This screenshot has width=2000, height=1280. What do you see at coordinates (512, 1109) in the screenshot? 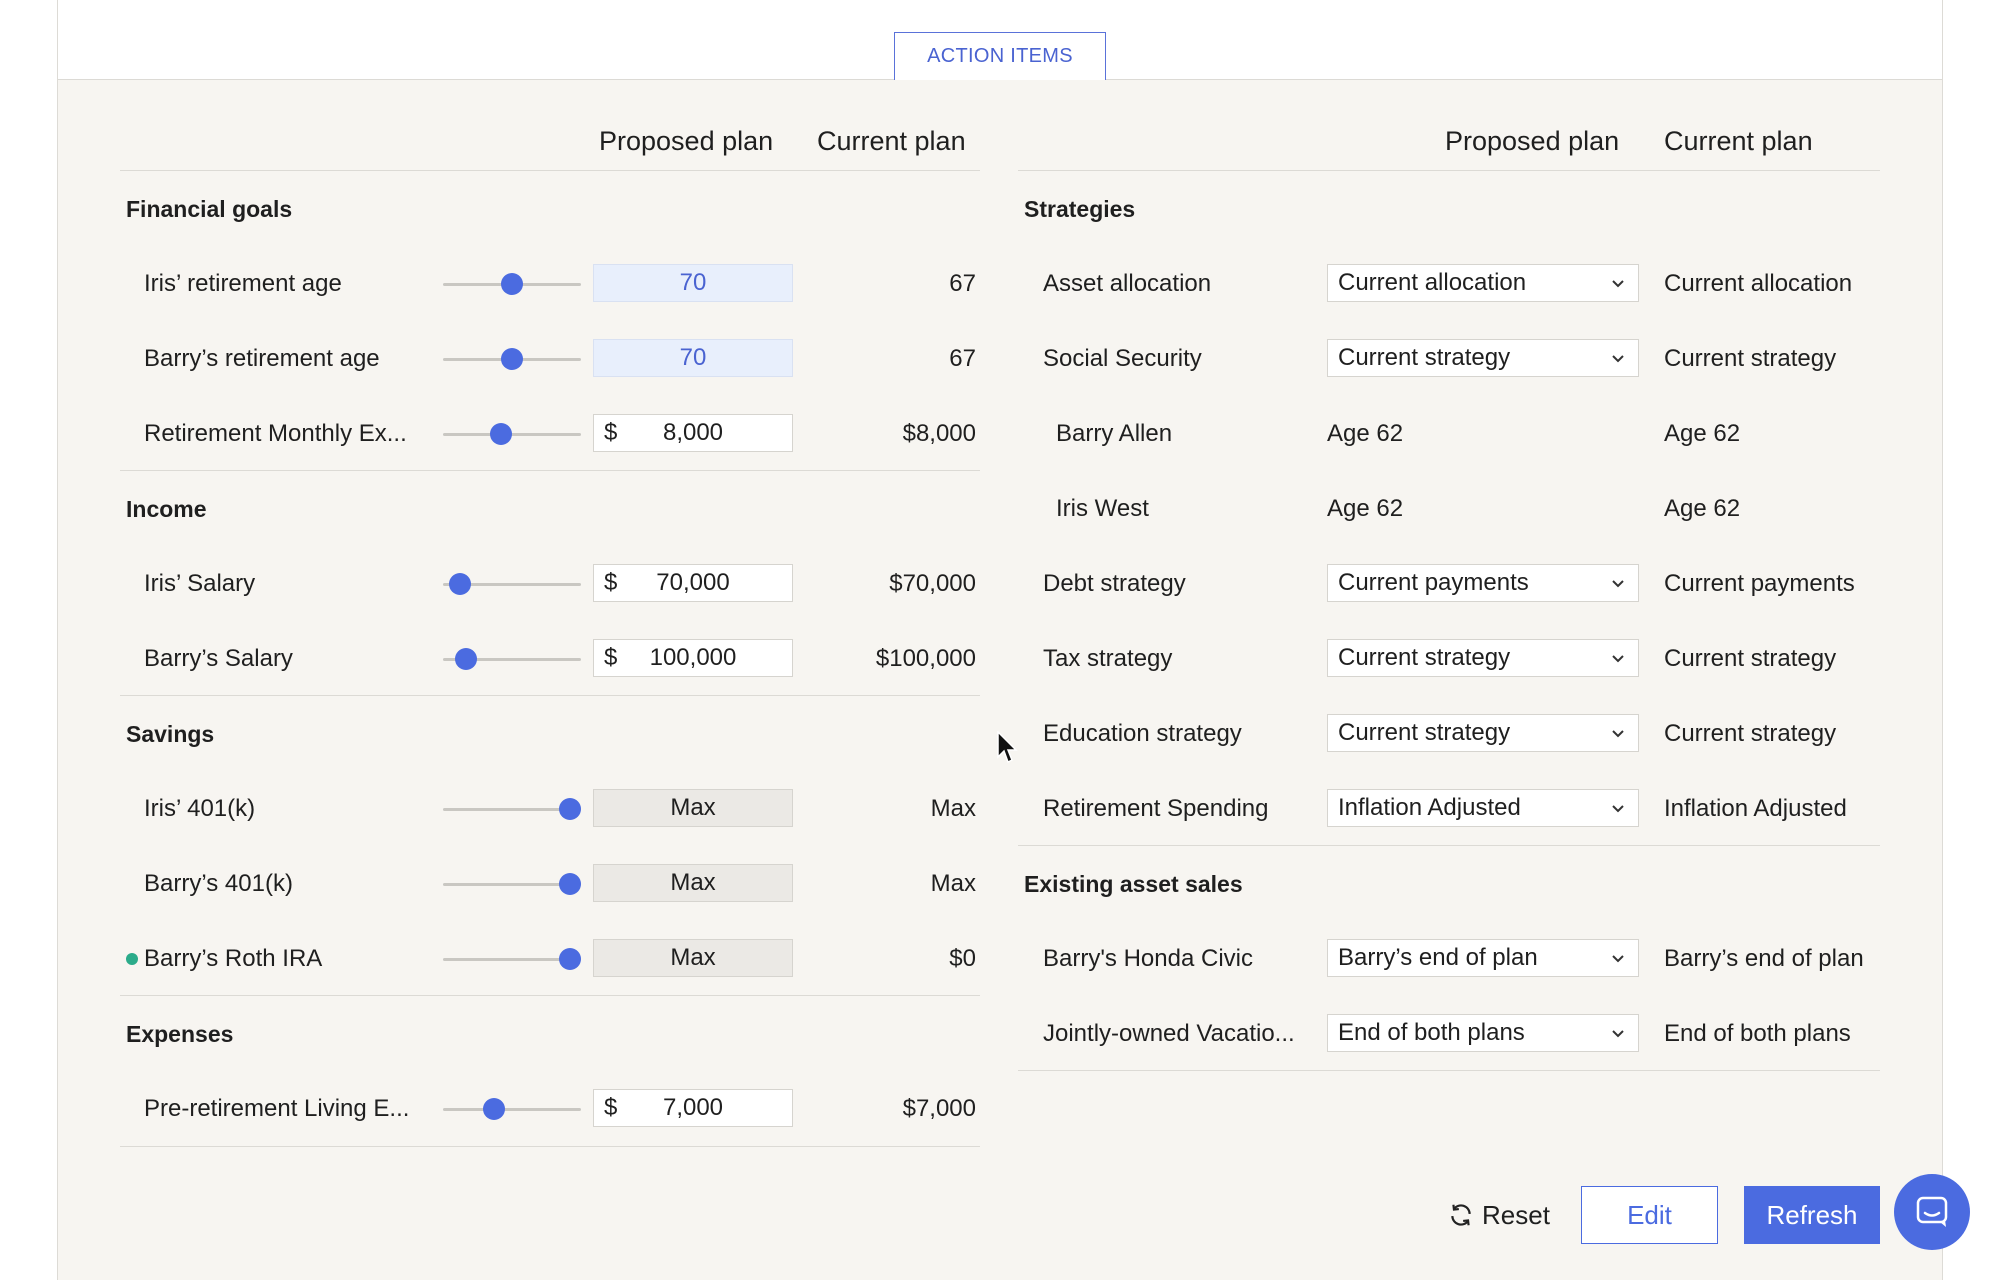
I see `pre-retirement-living-expense-slider` at bounding box center [512, 1109].